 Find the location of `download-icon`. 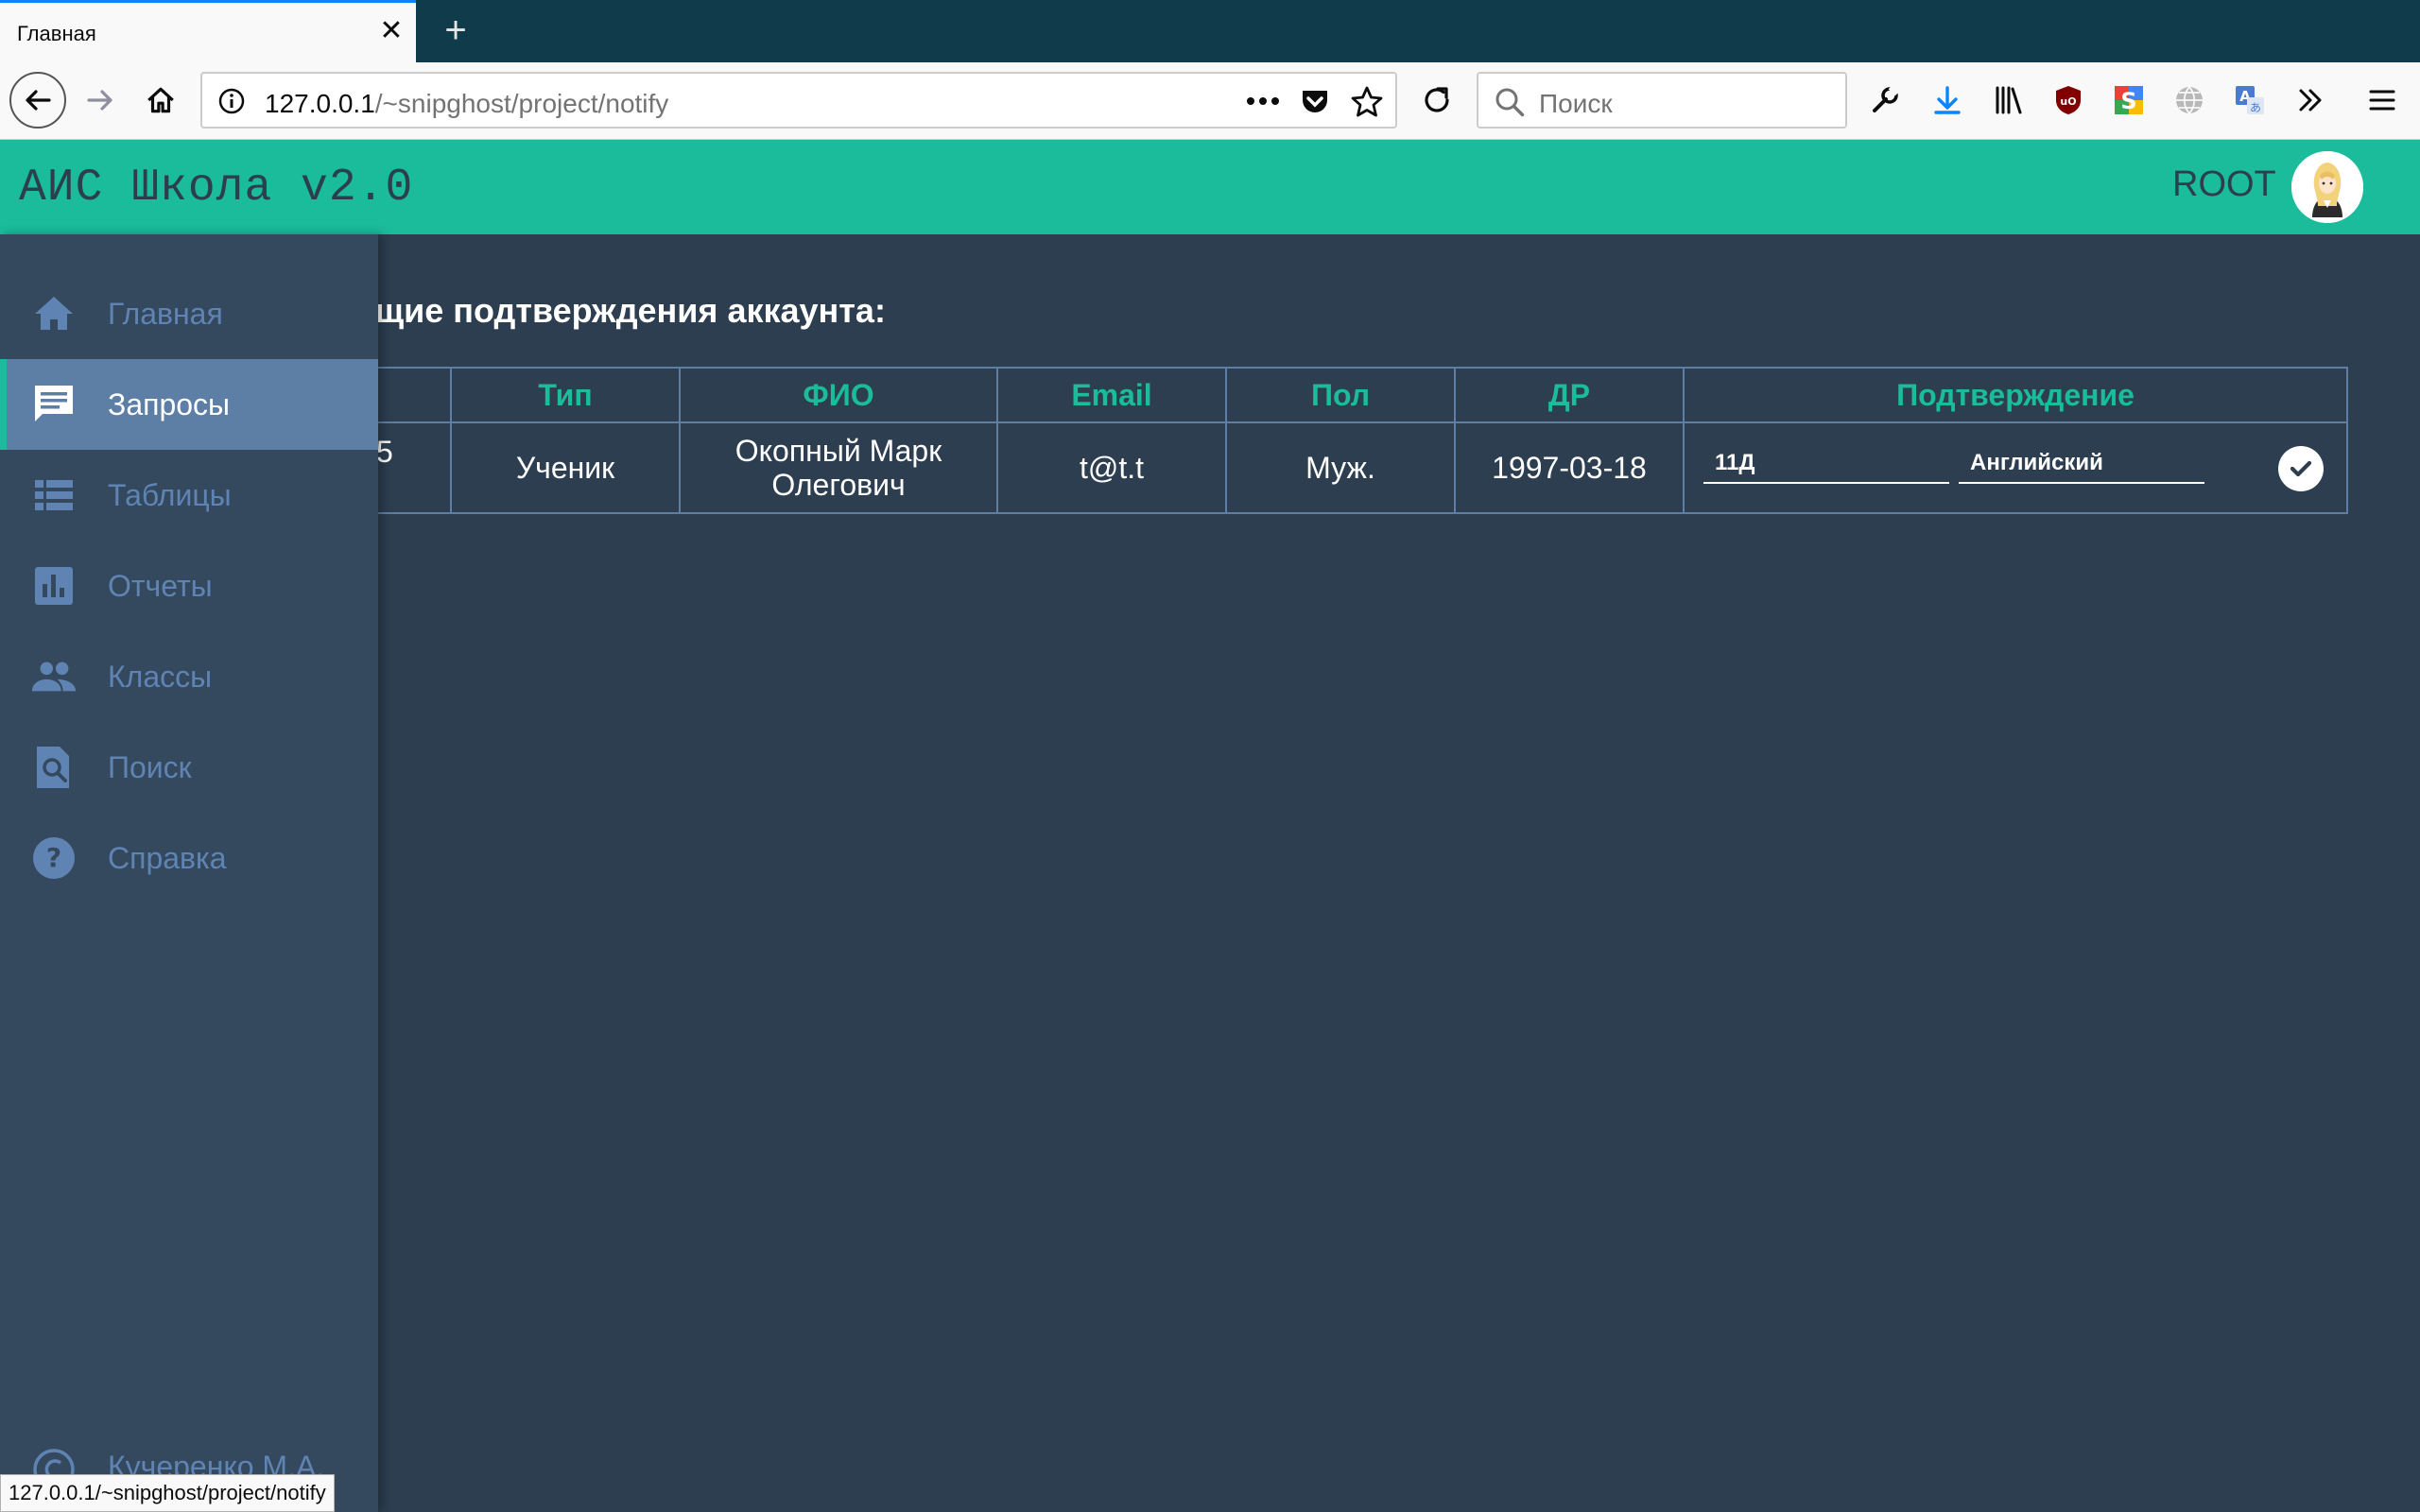

download-icon is located at coordinates (1947, 100).